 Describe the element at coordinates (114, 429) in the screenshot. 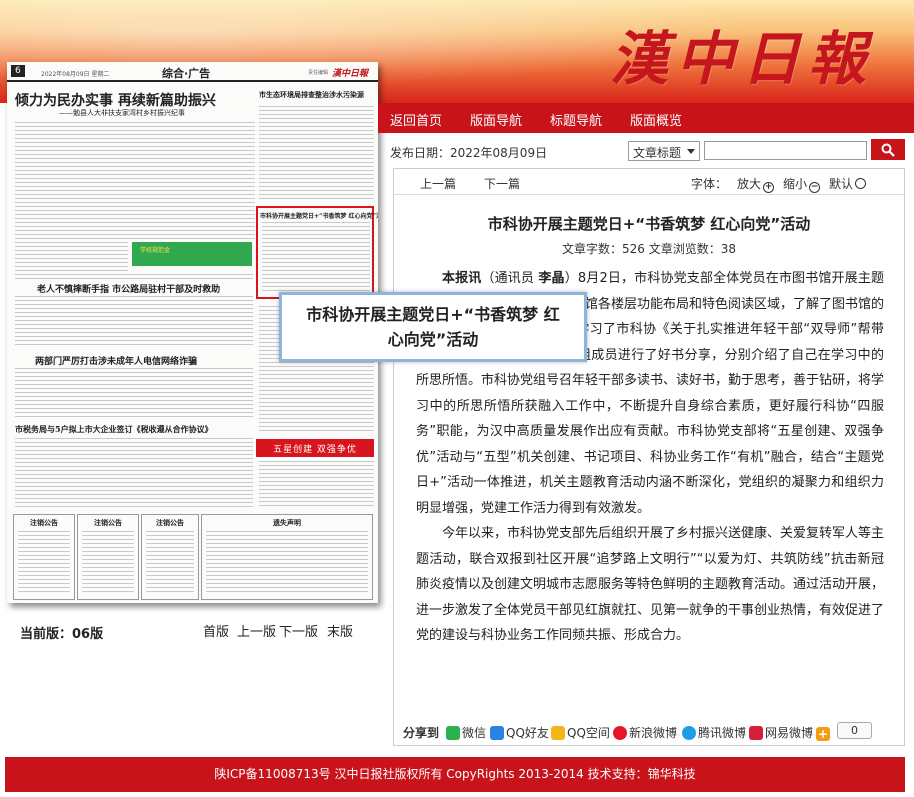

I see `thumb-headline-4: 市税务局与5户拟上市大企业签订《税收遵从合作协议》` at that location.